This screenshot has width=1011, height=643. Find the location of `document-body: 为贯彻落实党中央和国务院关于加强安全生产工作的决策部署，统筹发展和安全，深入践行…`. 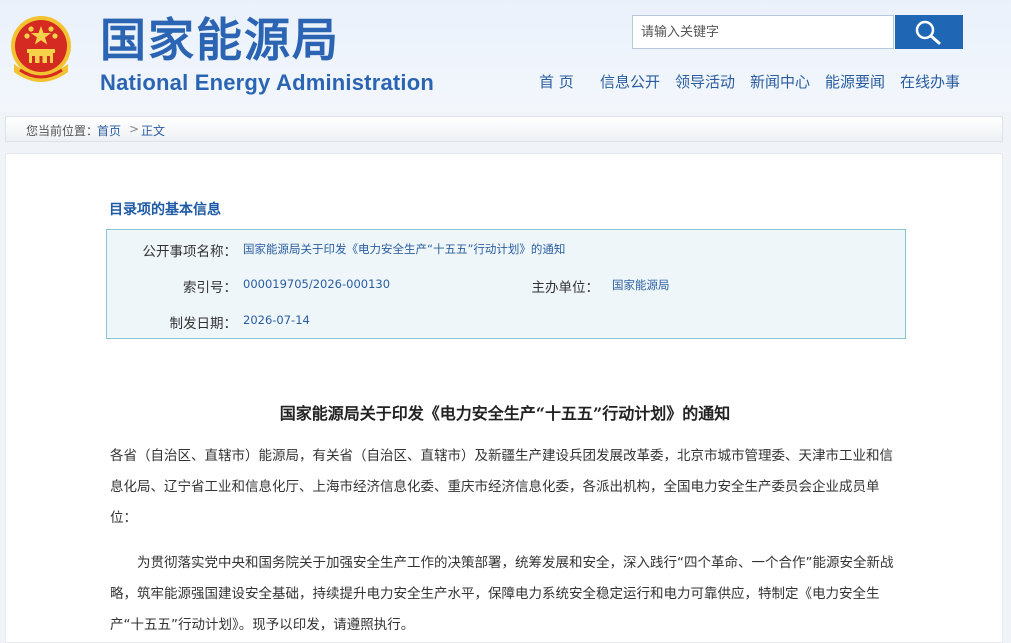

document-body: 为贯彻落实党中央和国务院关于加强安全生产工作的决策部署，统筹发展和安全，深入践行… is located at coordinates (502, 594).